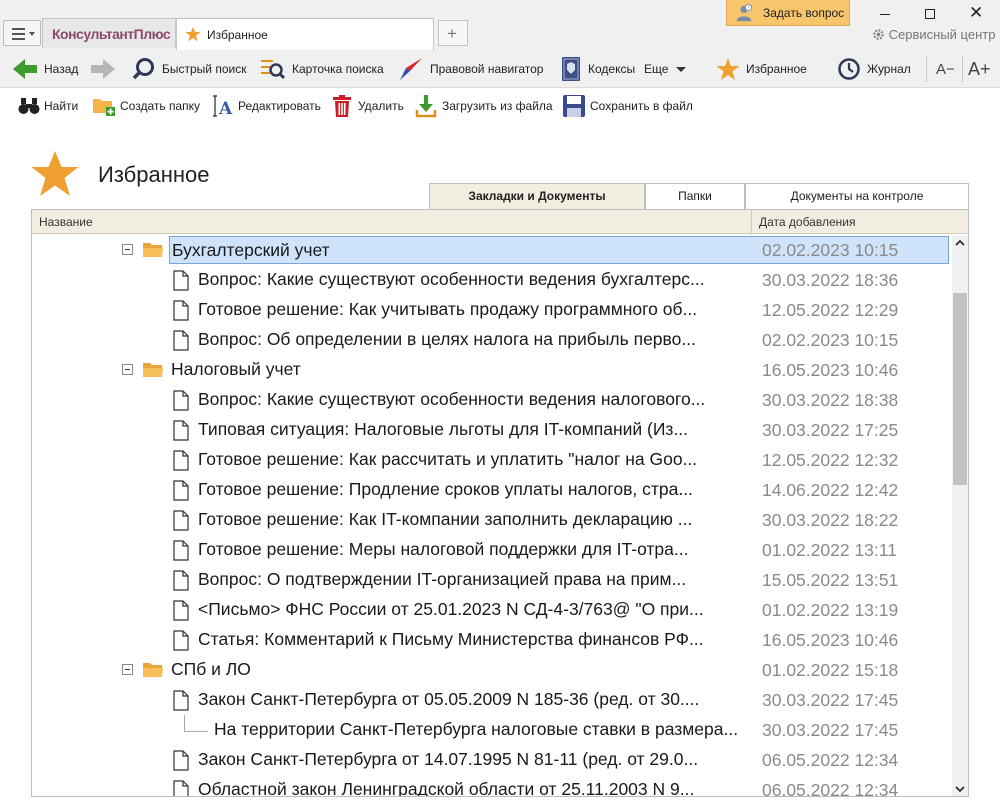 This screenshot has width=1000, height=800. I want to click on chevron-down-icon, so click(32, 34).